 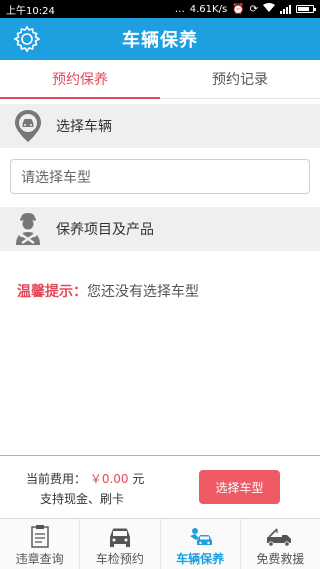 I want to click on wifi-icon, so click(x=269, y=9).